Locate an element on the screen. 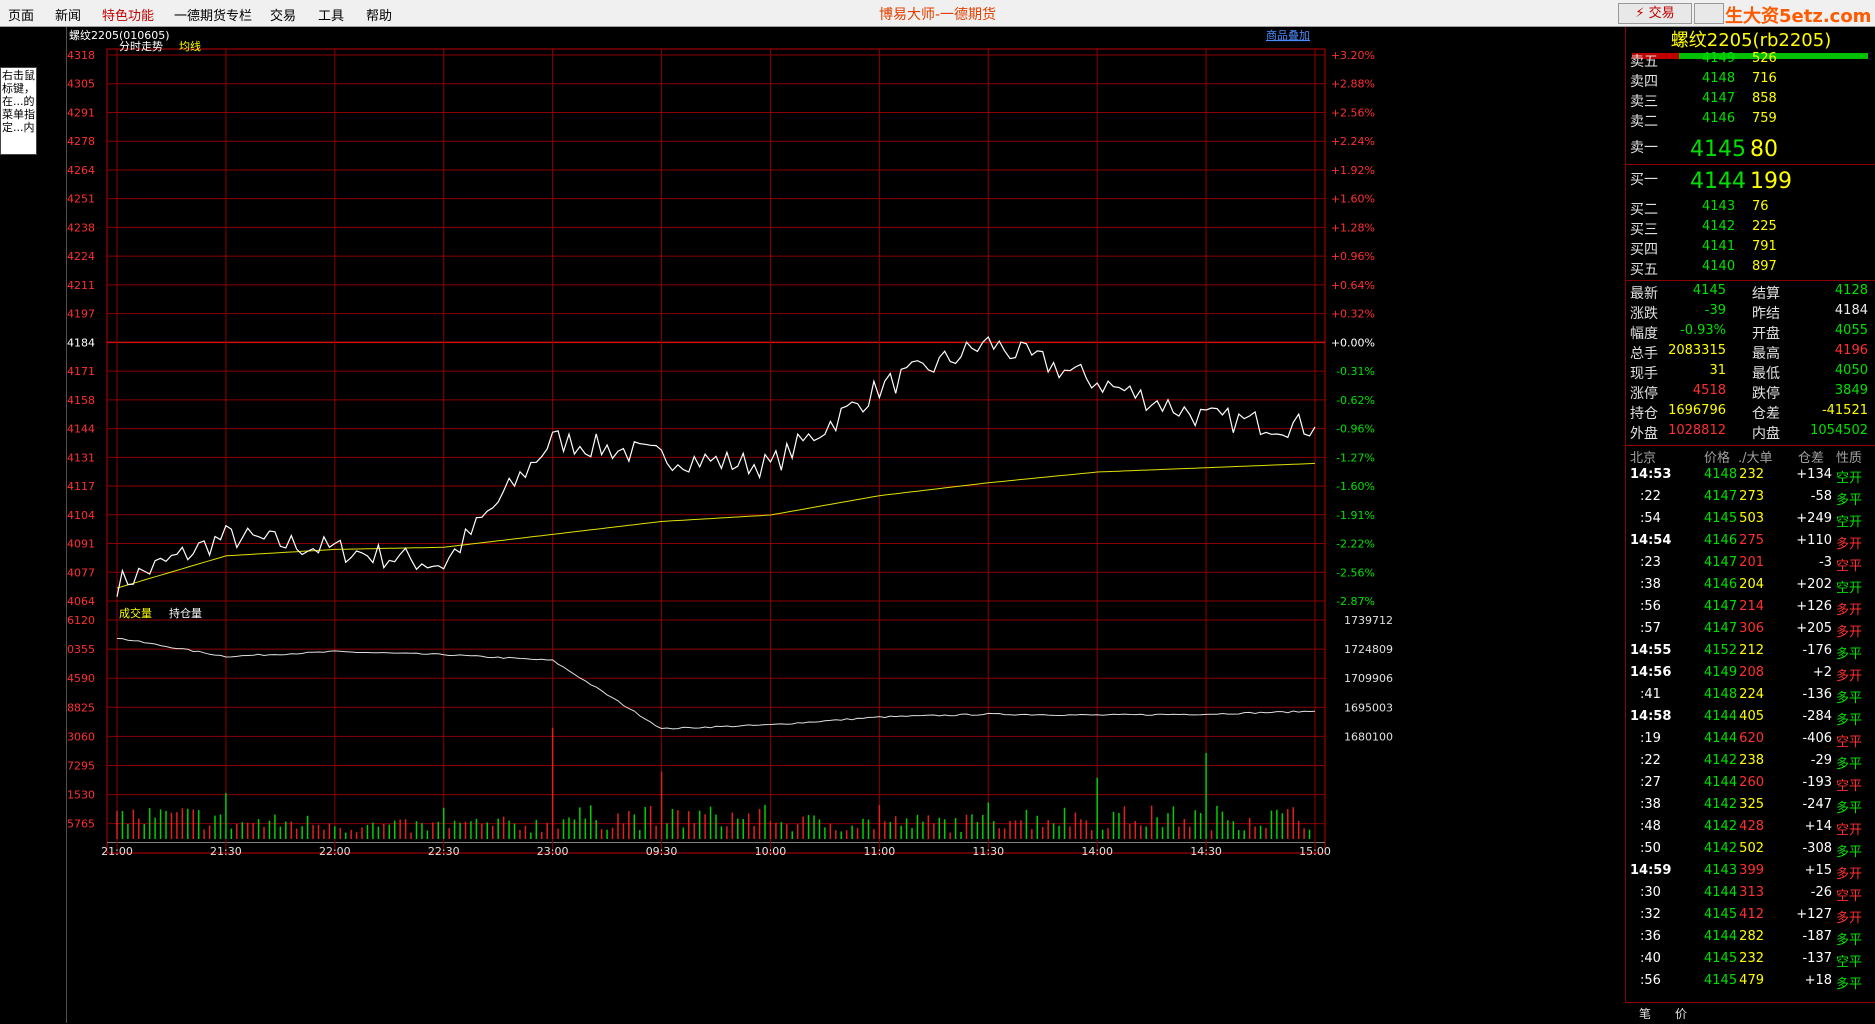 The image size is (1875, 1024). ask-price: 4148 is located at coordinates (1719, 78).